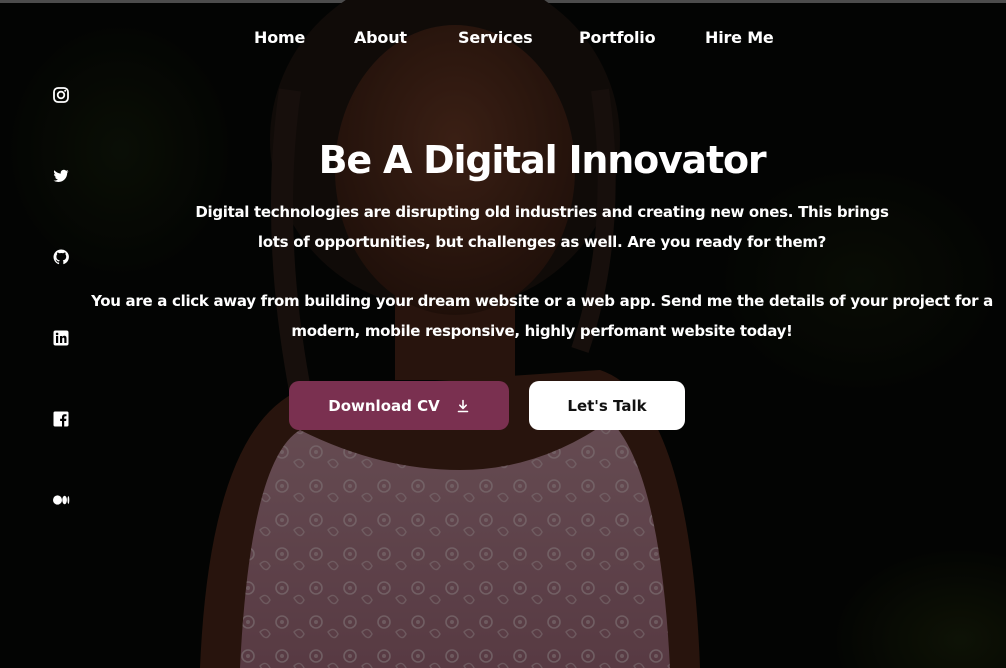 Image resolution: width=1006 pixels, height=668 pixels. I want to click on download-cv-label: Download CV, so click(384, 405).